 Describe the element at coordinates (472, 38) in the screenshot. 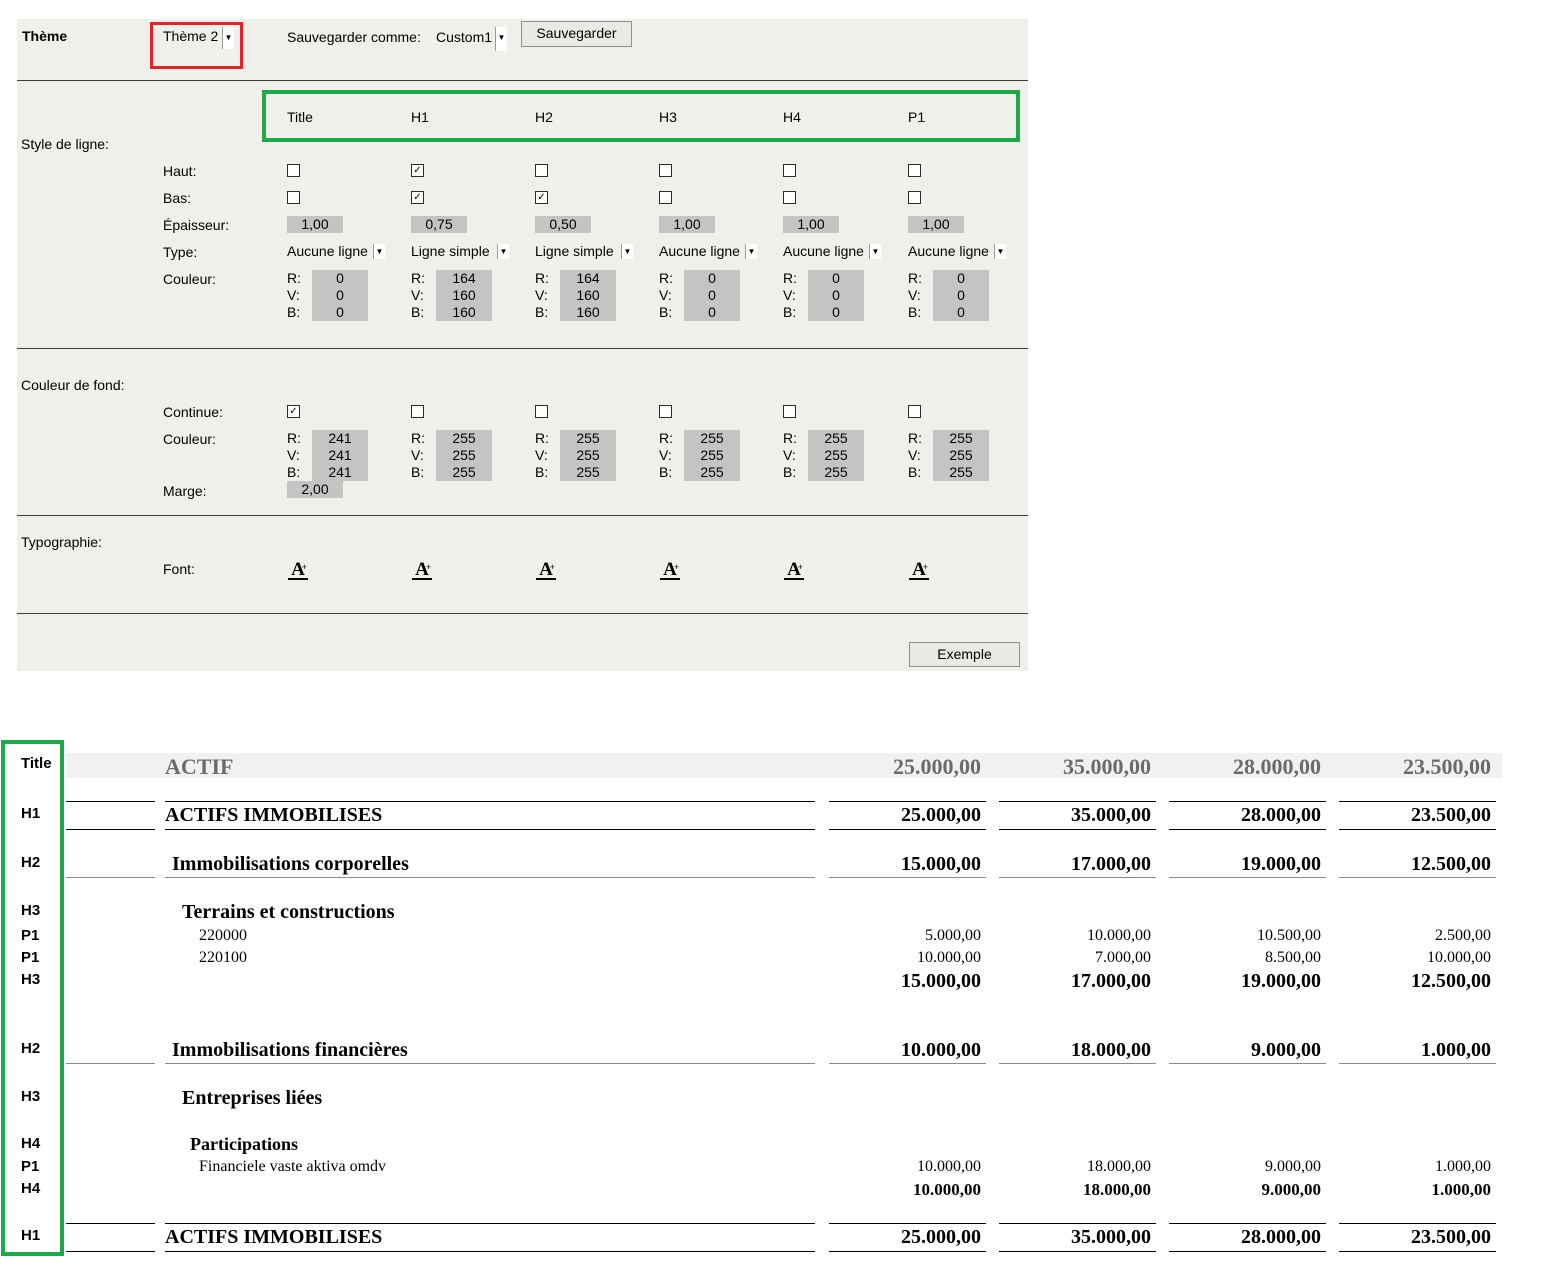

I see `save-as-select: Custom1 ▼` at that location.